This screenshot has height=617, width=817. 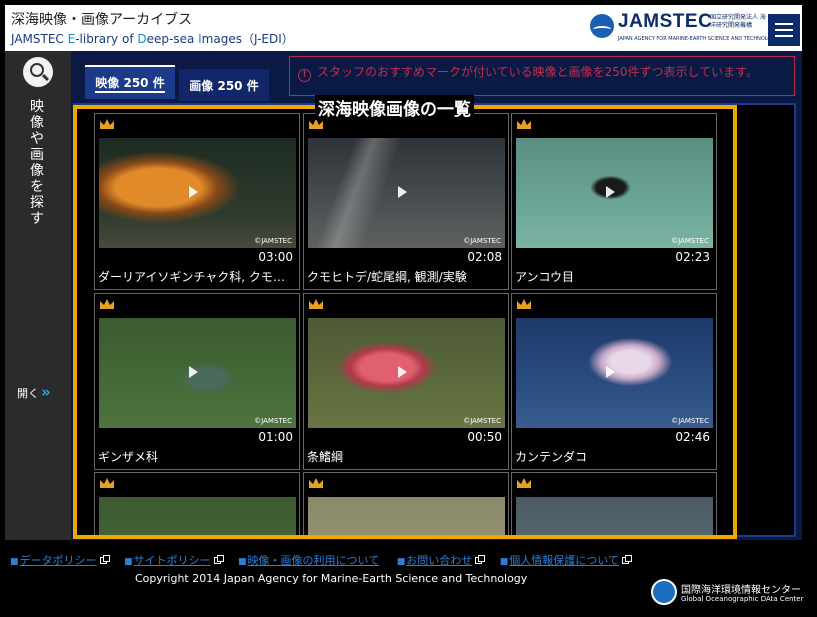 What do you see at coordinates (46, 392) in the screenshot?
I see `double-chevron-right-icon: »` at bounding box center [46, 392].